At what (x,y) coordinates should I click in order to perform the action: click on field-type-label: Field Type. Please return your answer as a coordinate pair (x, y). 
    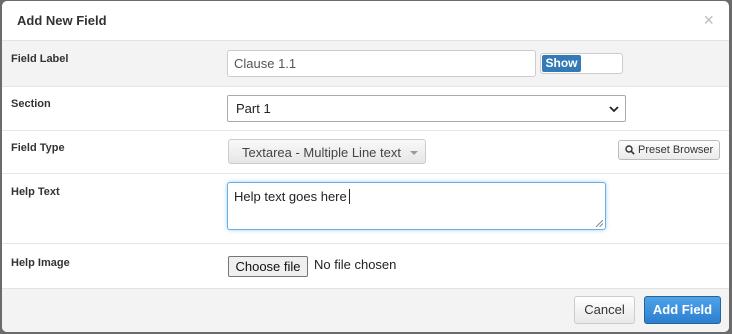
    Looking at the image, I should click on (38, 148).